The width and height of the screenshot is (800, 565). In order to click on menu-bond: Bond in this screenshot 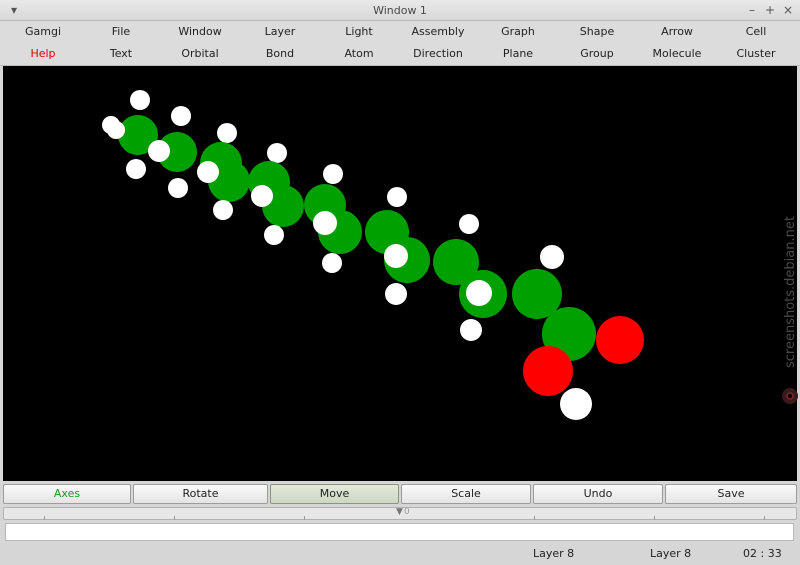, I will do `click(280, 53)`.